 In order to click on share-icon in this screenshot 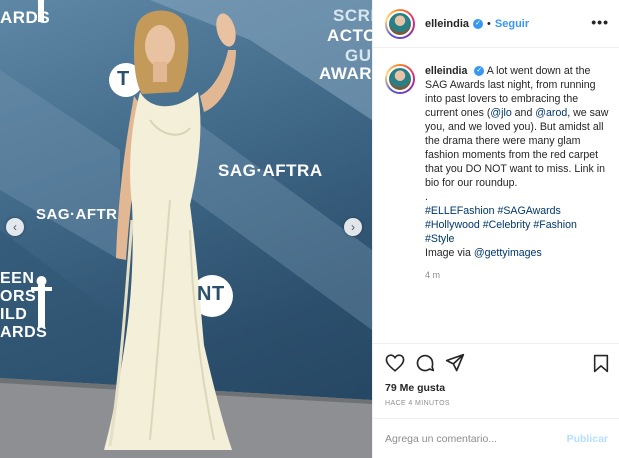, I will do `click(455, 363)`.